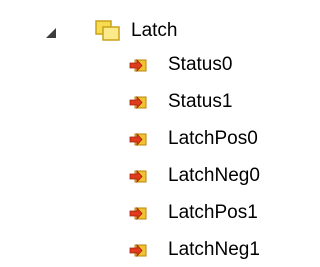  Describe the element at coordinates (108, 31) in the screenshot. I see `folder-icon` at that location.